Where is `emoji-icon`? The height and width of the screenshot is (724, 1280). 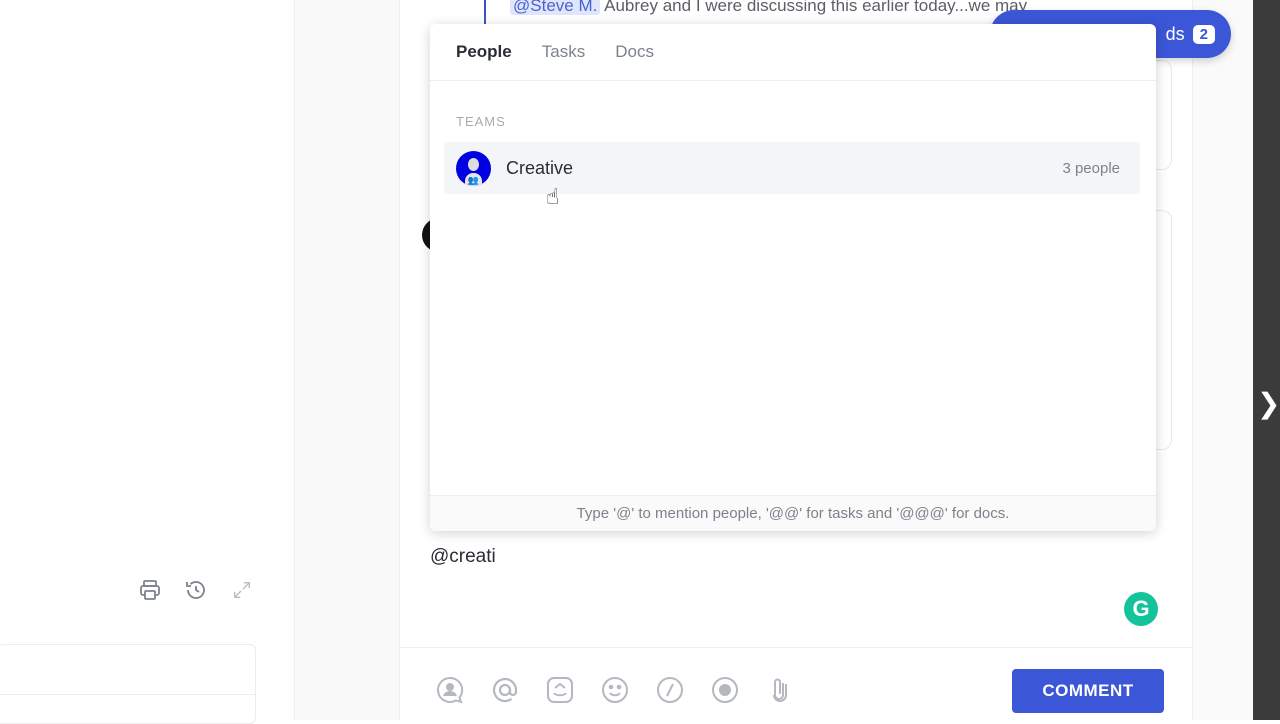 emoji-icon is located at coordinates (615, 690).